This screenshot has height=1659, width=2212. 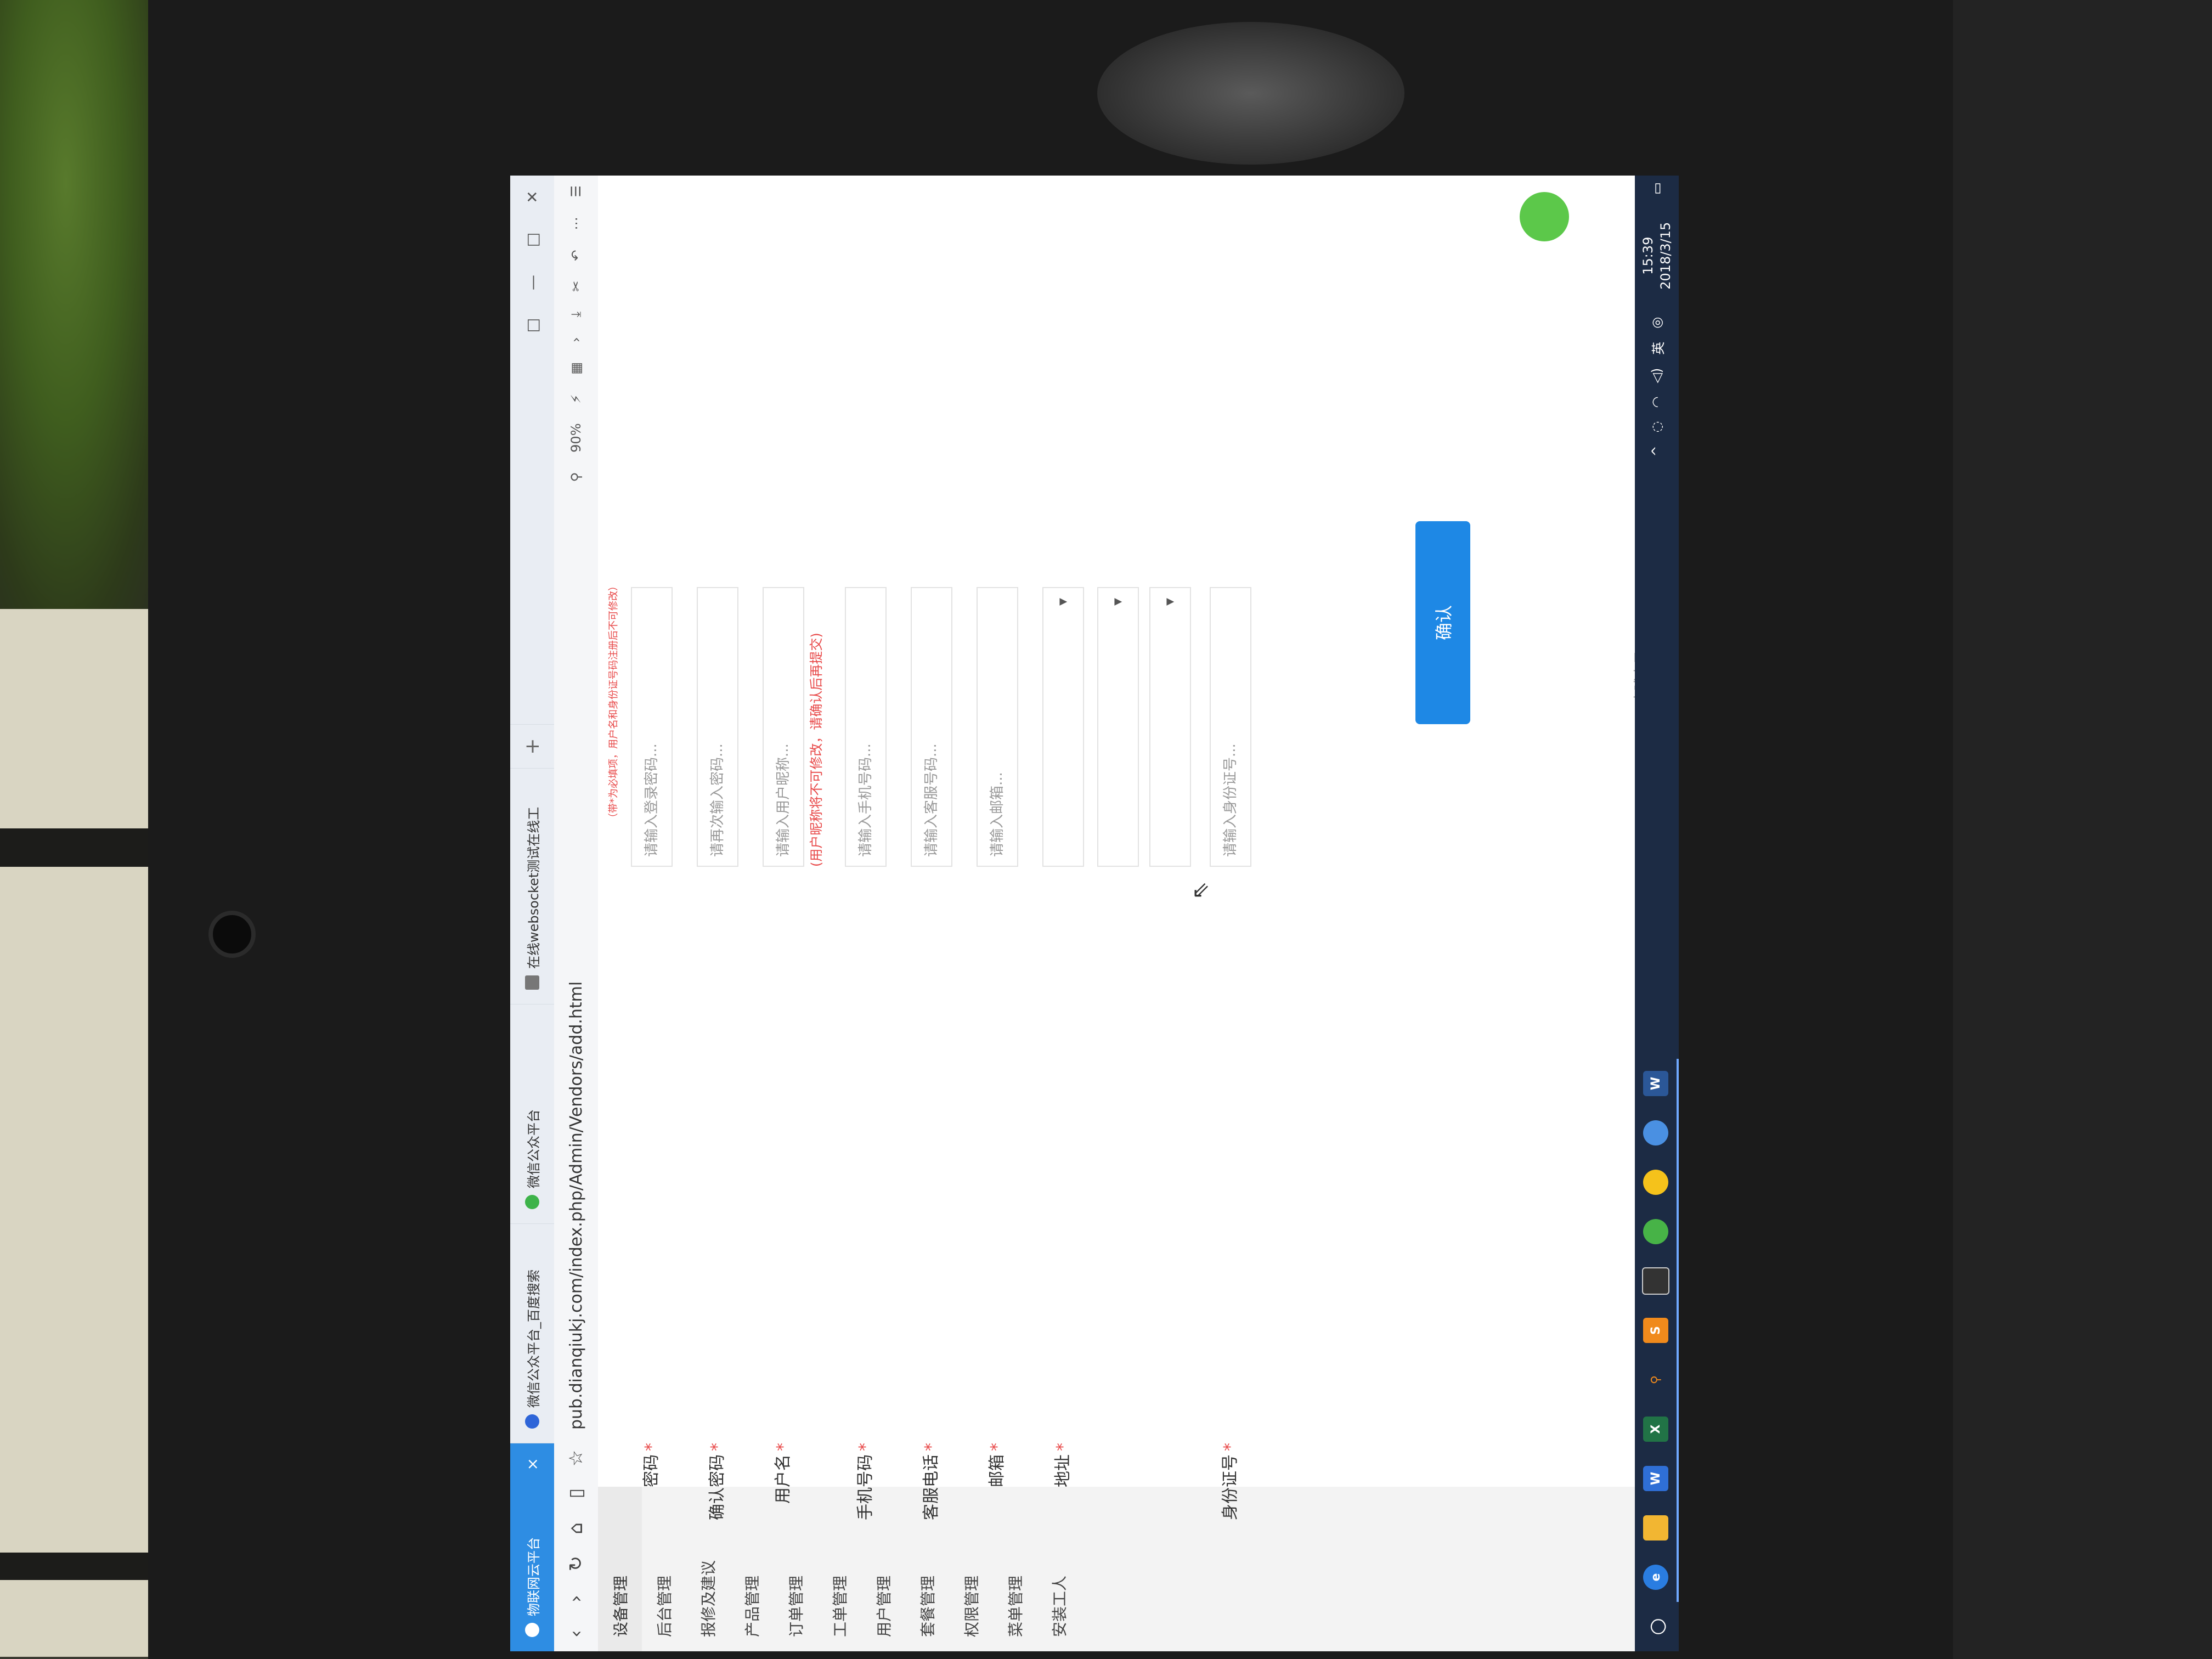 I want to click on restore-icon: □, so click(x=532, y=325).